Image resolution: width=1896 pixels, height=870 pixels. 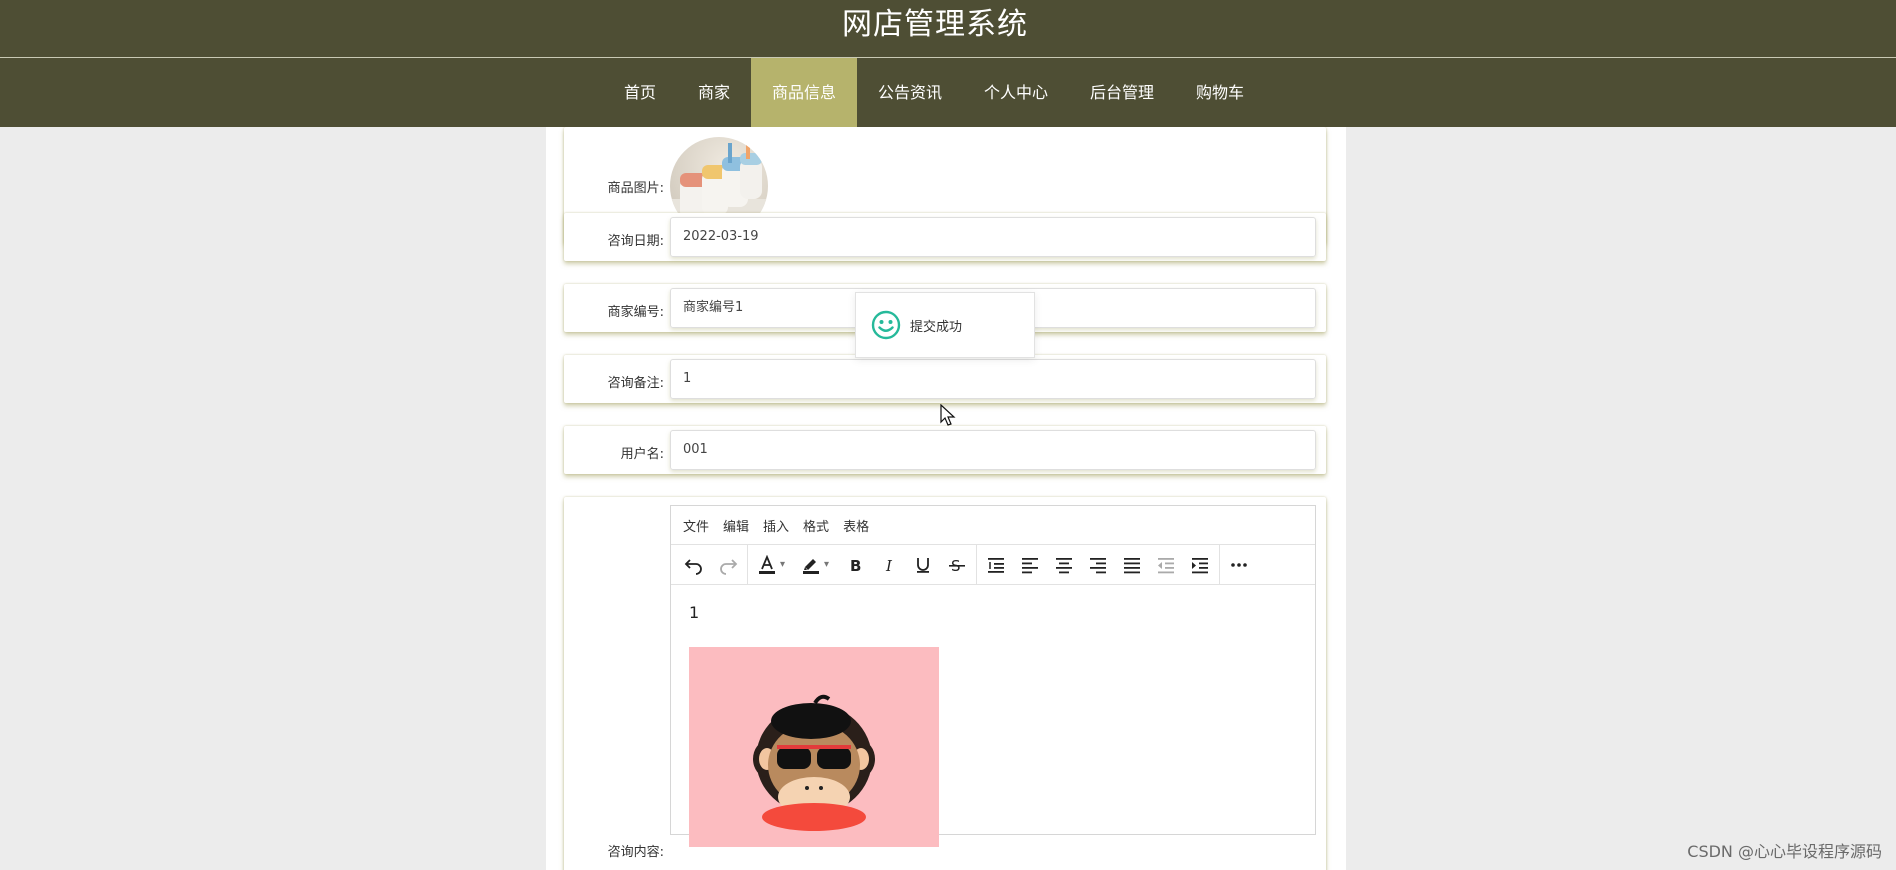 I want to click on product-image-label: 商品图片:, so click(x=635, y=188).